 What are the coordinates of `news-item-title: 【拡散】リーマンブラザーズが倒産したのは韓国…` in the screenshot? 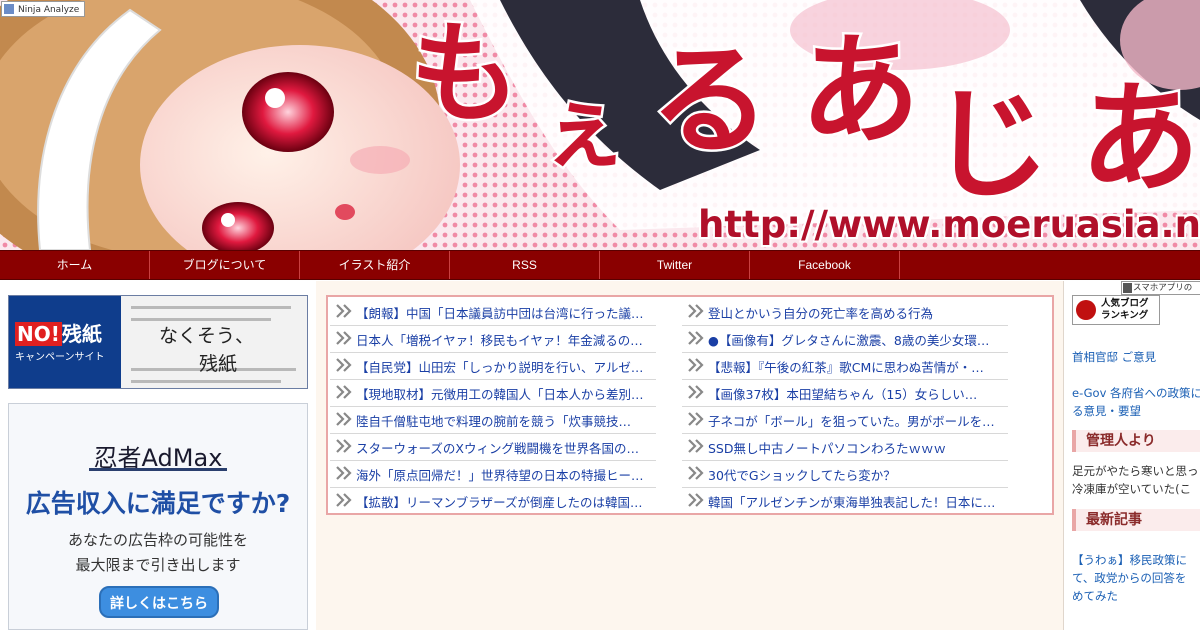 It's located at (499, 502).